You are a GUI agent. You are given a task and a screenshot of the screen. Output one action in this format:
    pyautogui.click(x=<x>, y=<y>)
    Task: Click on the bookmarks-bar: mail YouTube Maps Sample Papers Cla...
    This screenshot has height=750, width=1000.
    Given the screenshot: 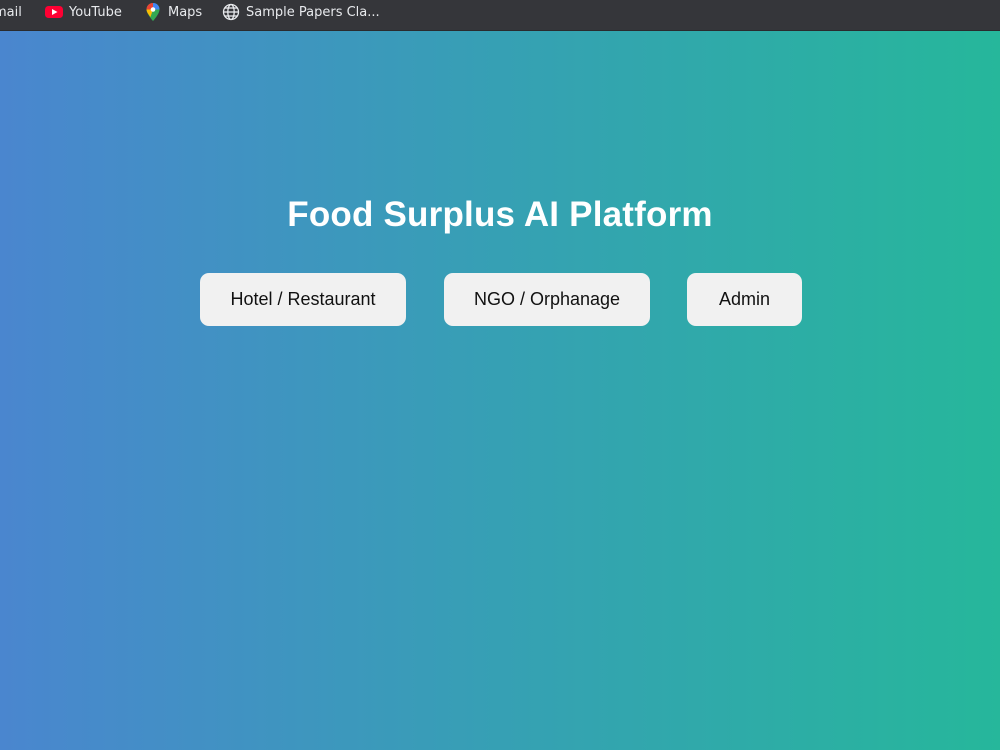 What is the action you would take?
    pyautogui.click(x=500, y=15)
    